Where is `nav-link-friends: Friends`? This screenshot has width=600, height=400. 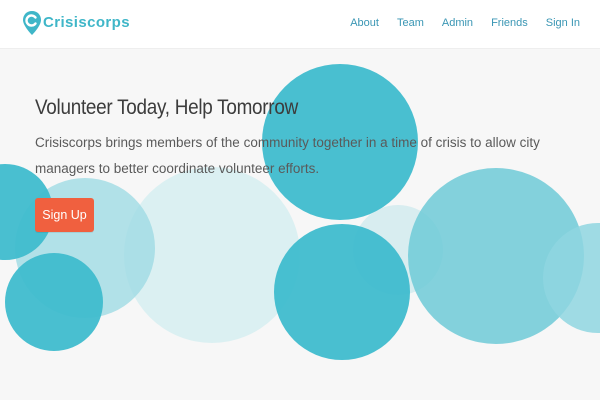 nav-link-friends: Friends is located at coordinates (509, 23).